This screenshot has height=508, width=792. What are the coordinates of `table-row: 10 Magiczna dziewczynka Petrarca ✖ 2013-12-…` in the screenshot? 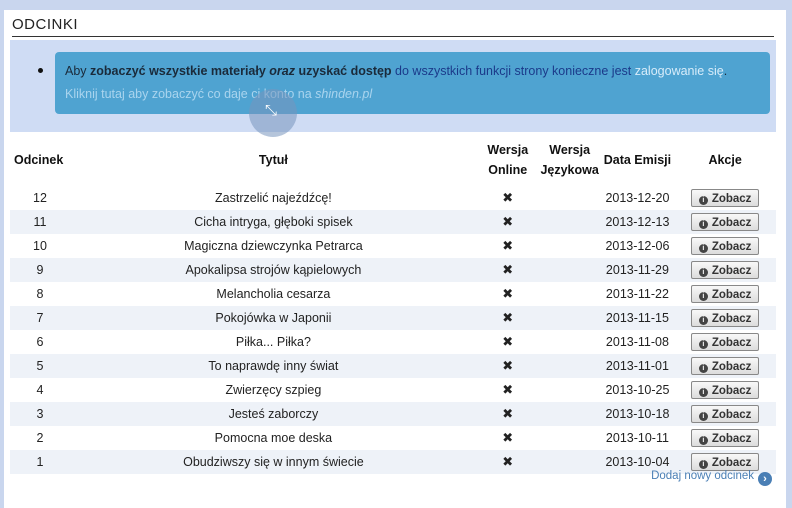 It's located at (393, 246).